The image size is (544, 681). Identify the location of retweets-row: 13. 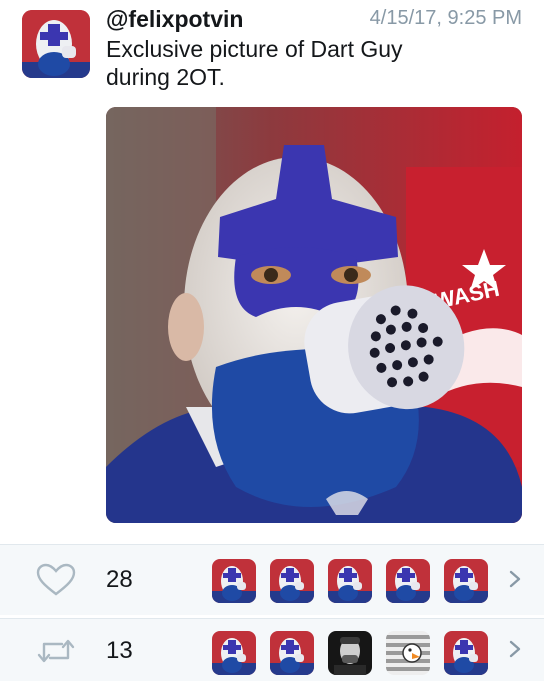
(272, 649).